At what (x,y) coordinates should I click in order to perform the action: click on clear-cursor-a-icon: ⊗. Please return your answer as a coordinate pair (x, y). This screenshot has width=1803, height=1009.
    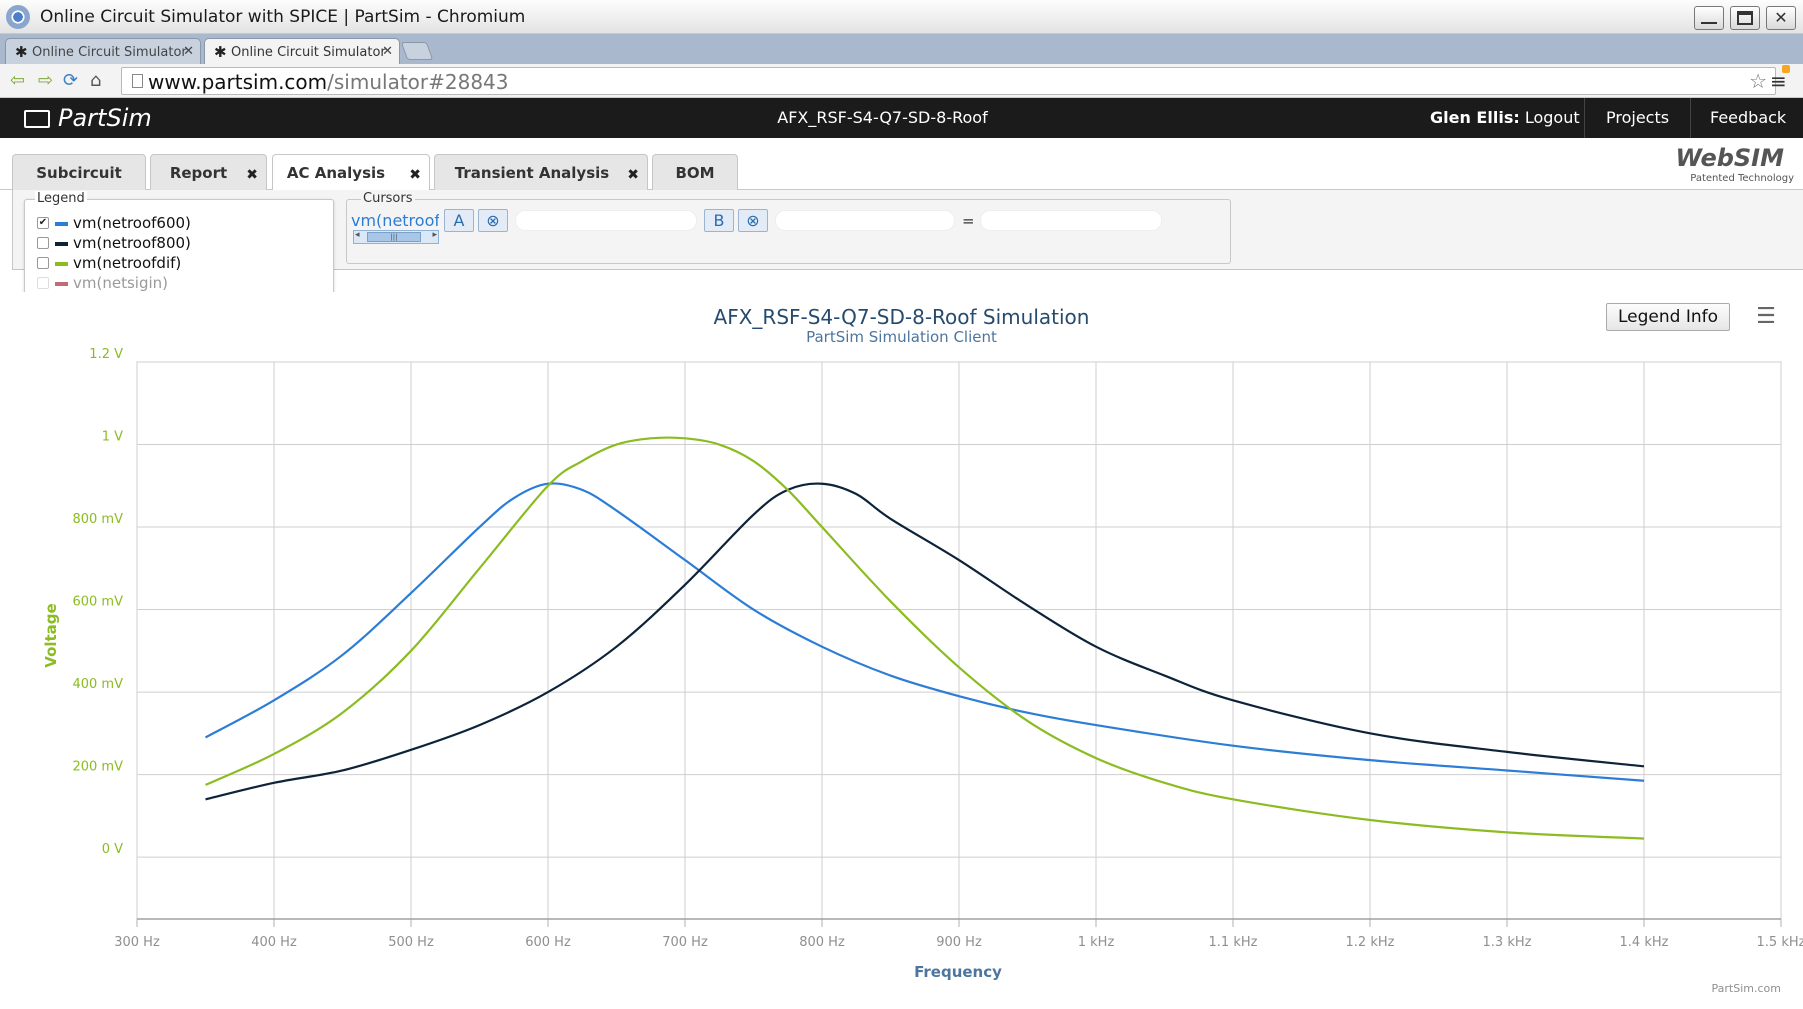
    Looking at the image, I should click on (493, 220).